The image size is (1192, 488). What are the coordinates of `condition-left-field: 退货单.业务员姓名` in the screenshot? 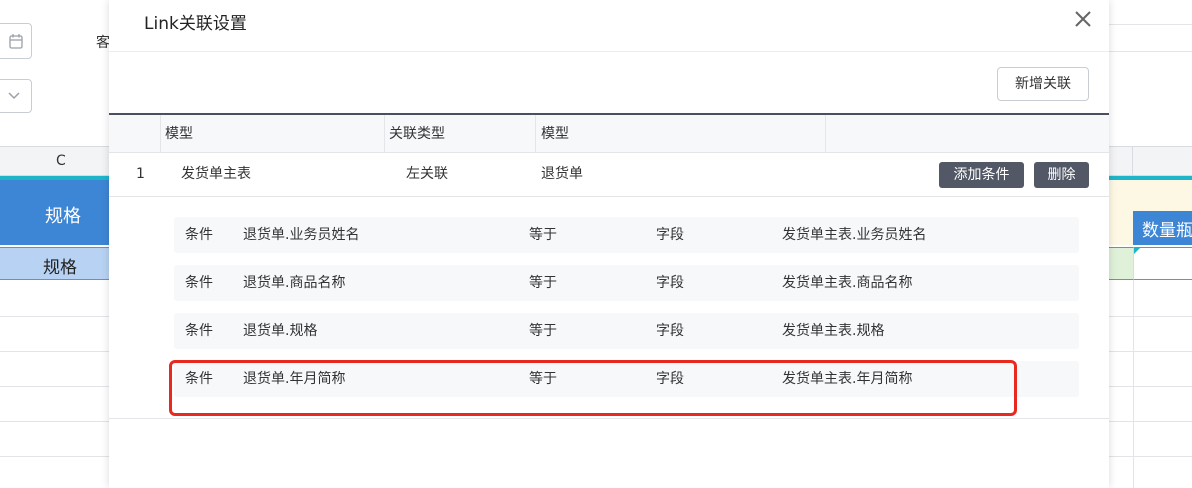 It's located at (301, 235).